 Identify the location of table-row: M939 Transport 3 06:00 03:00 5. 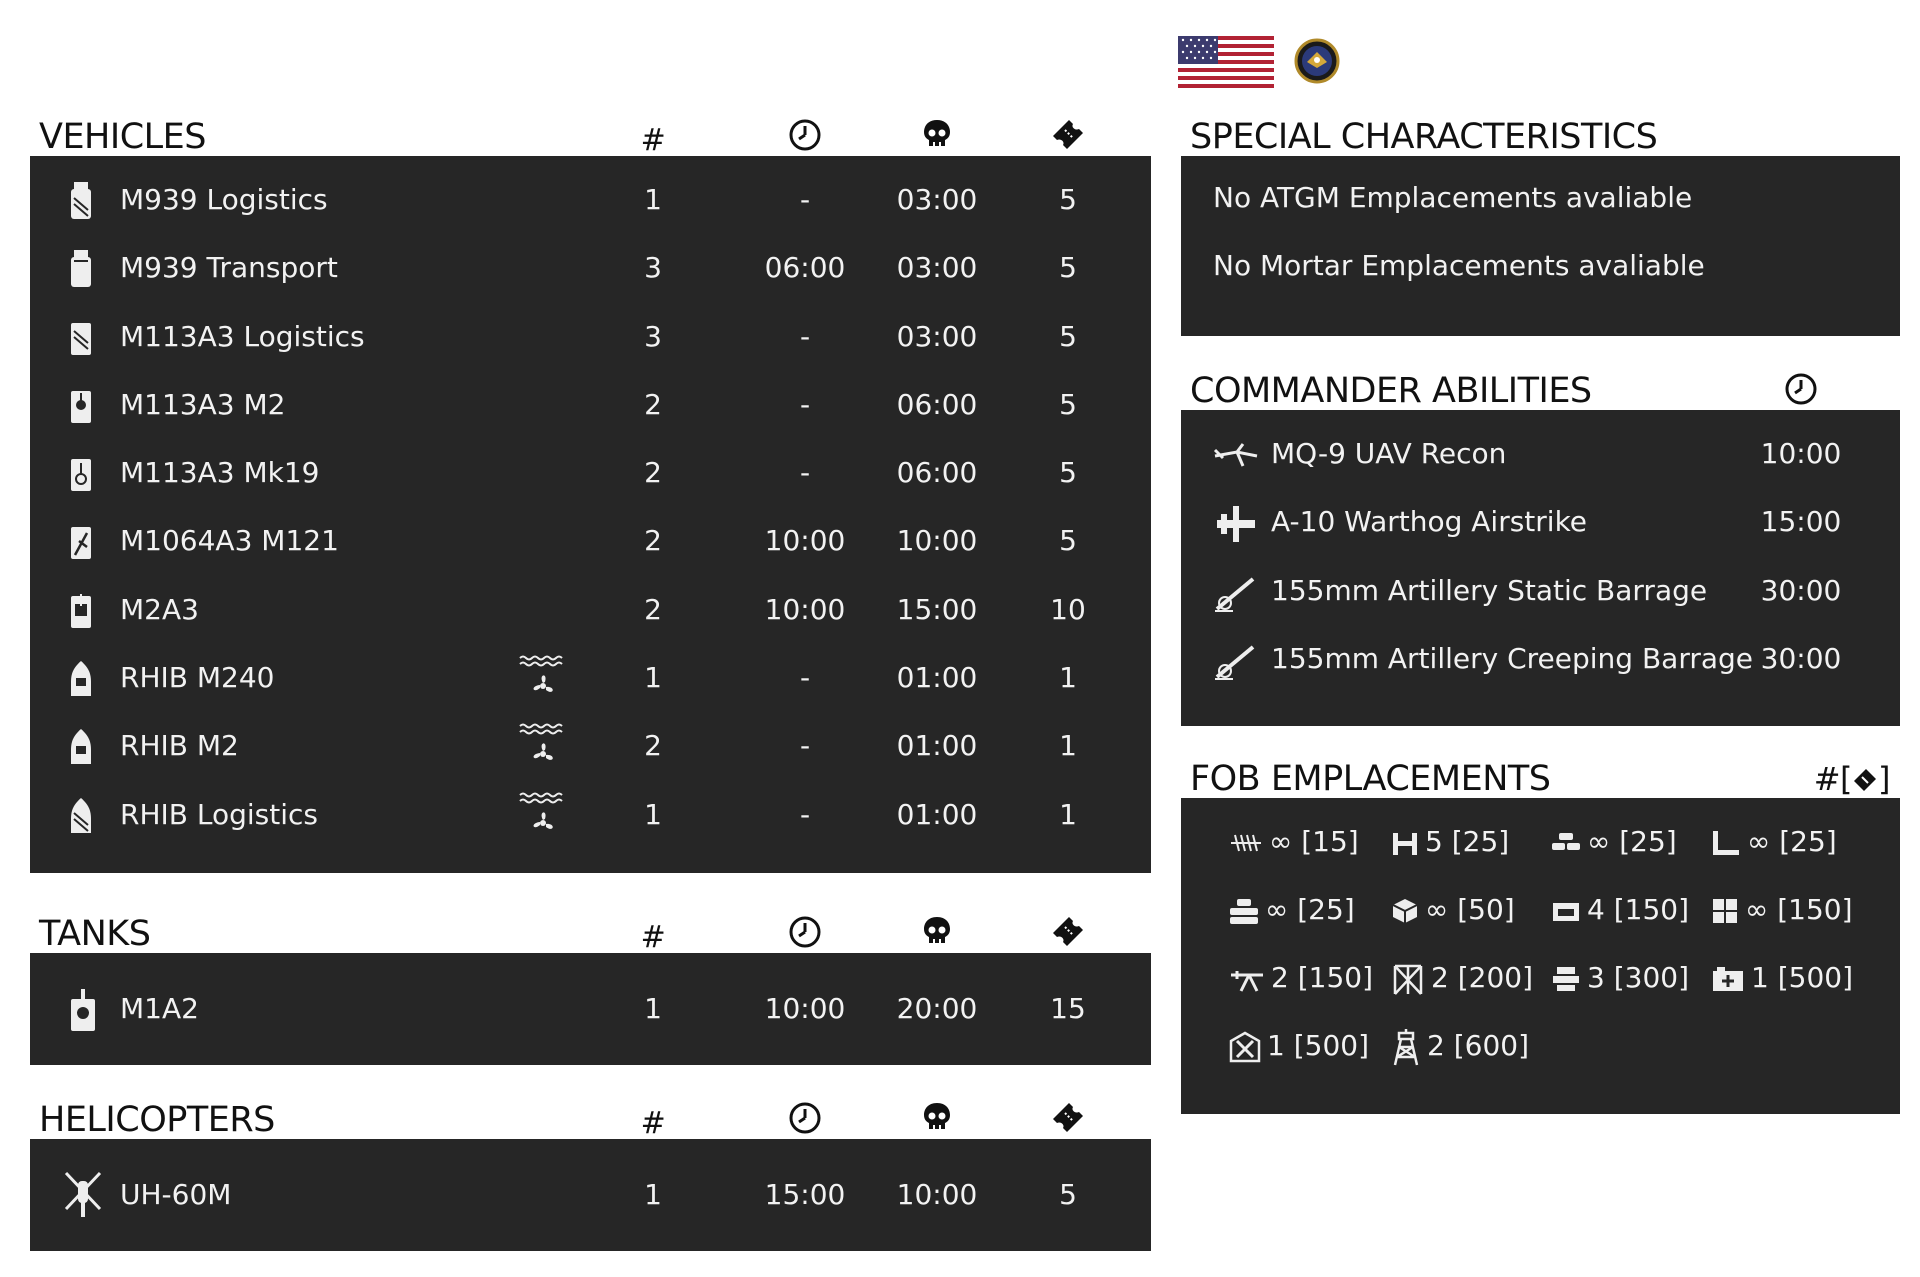
(590, 268).